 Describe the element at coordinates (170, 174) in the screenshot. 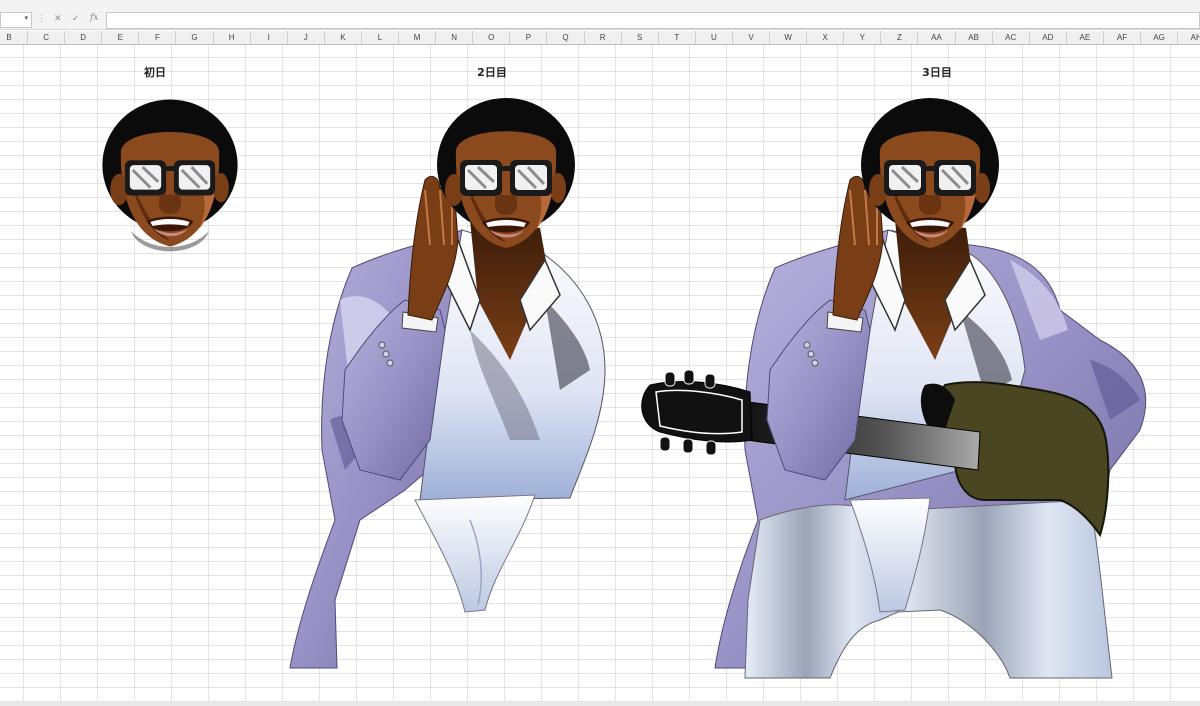

I see `day1-portrait` at that location.